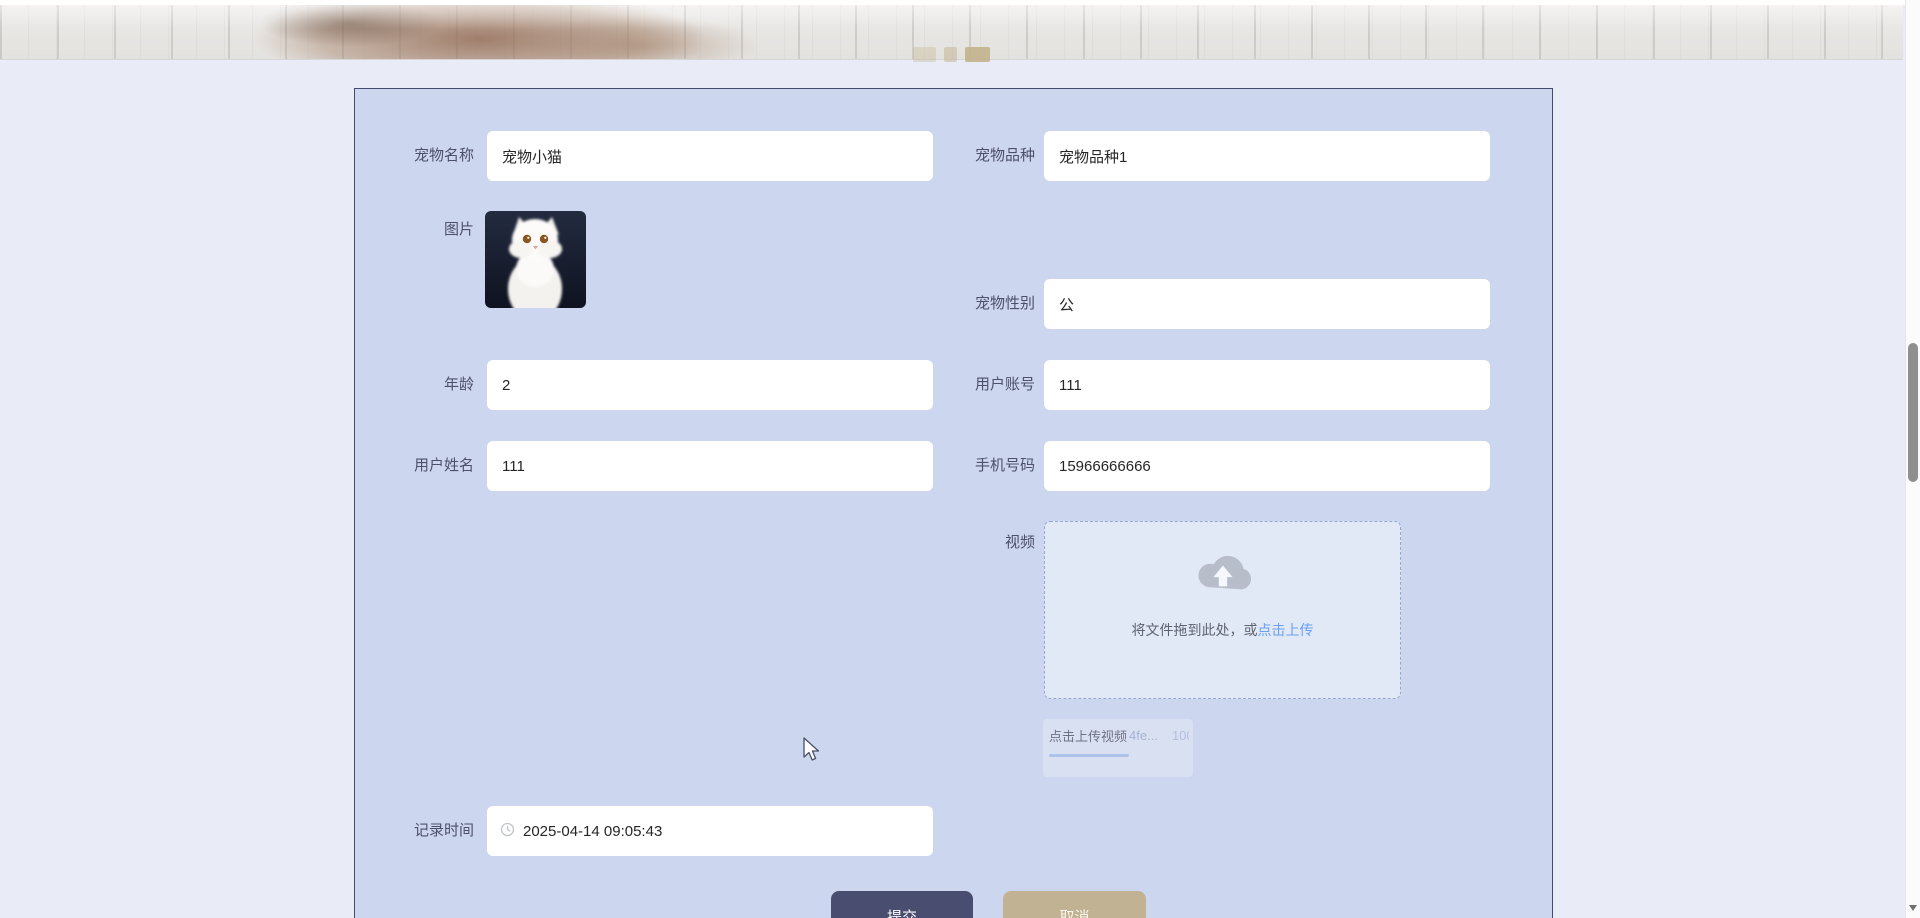 Image resolution: width=1920 pixels, height=918 pixels. I want to click on upload-video-button: 点击上传视频, so click(1088, 735).